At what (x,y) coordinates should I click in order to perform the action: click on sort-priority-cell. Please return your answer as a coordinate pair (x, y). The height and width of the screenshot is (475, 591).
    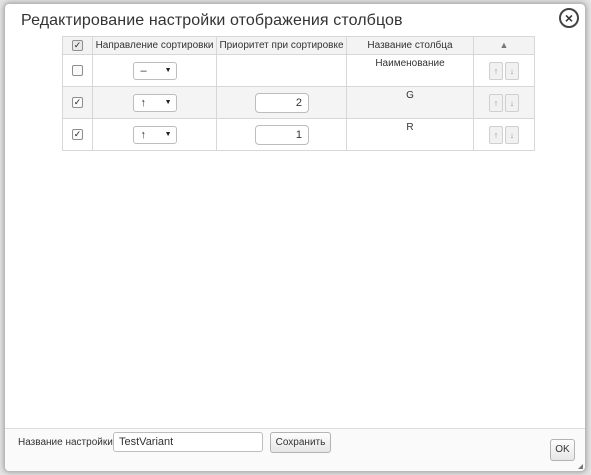
    Looking at the image, I should click on (281, 70).